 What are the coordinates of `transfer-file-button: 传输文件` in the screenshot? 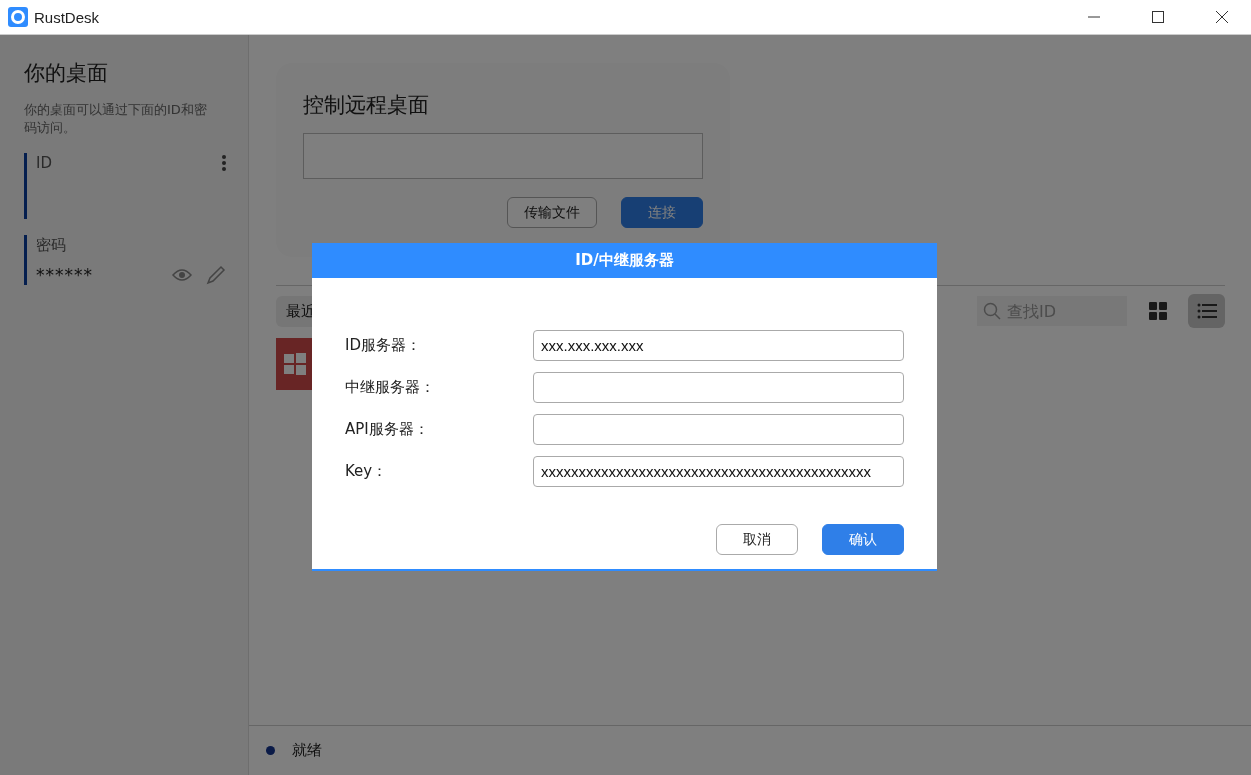 It's located at (552, 212).